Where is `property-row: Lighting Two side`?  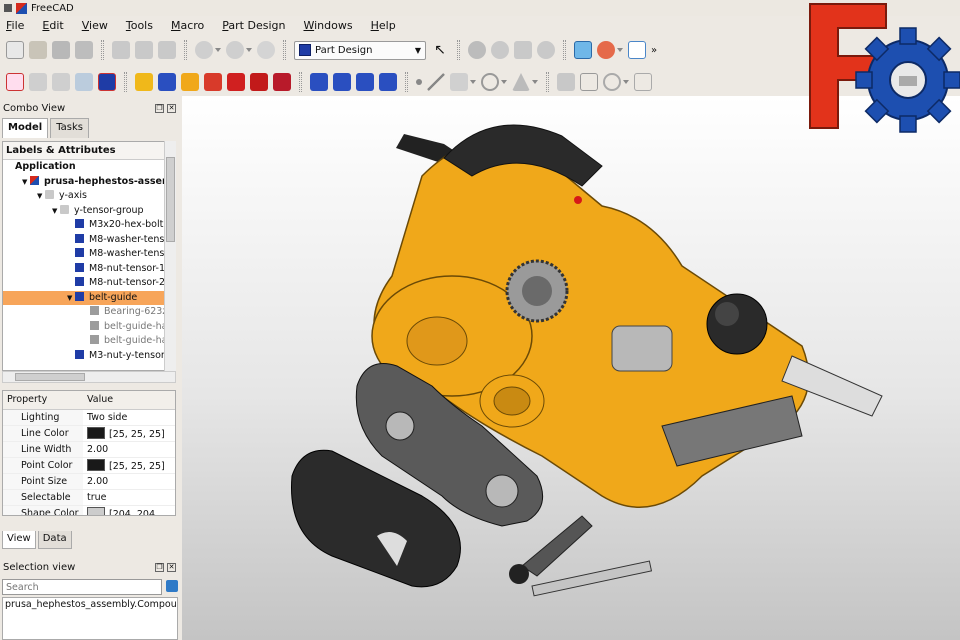
property-row: Lighting Two side is located at coordinates (89, 417).